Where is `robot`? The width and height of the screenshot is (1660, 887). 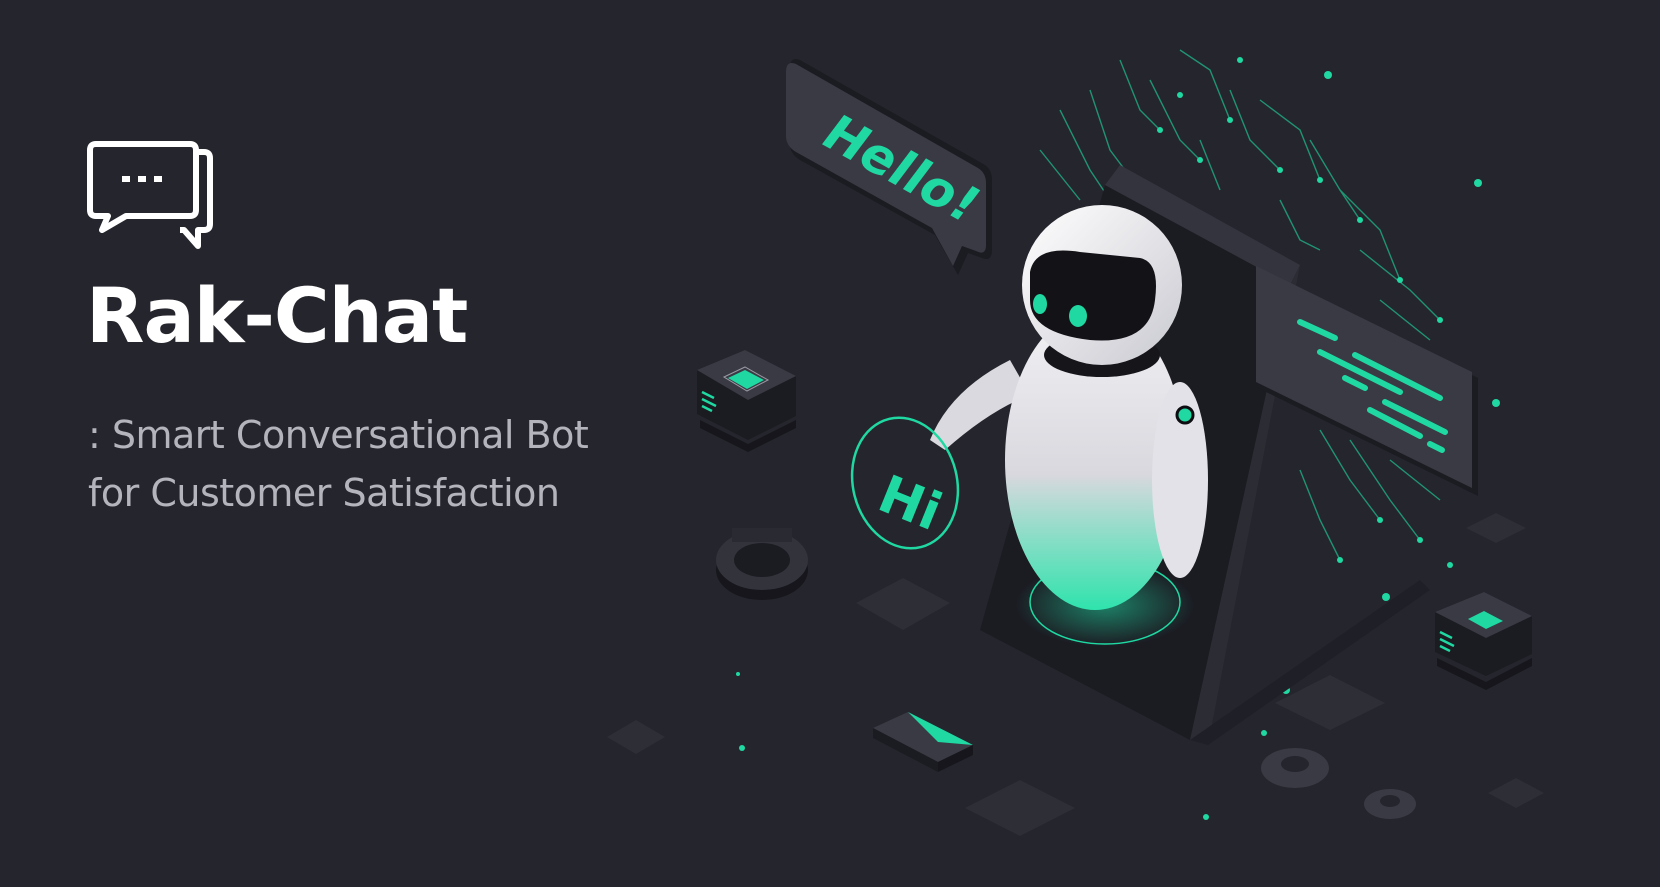 robot is located at coordinates (1069, 407).